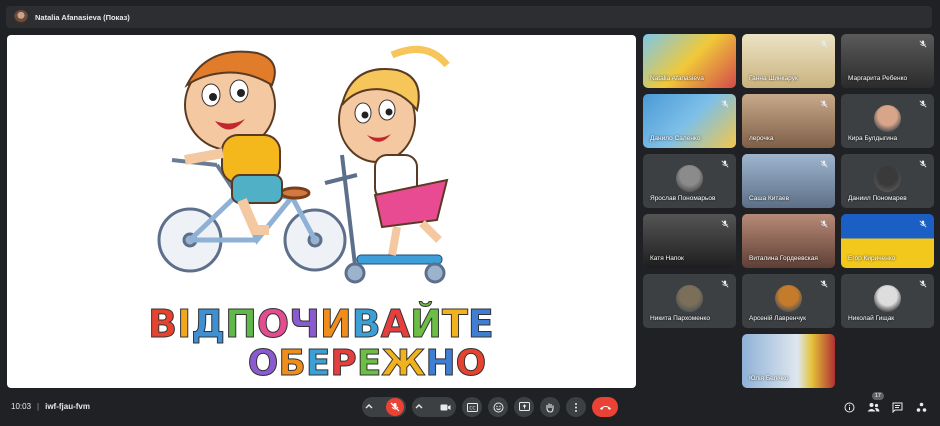 This screenshot has width=940, height=426. What do you see at coordinates (677, 78) in the screenshot?
I see `participant-name: Natalia Afanasieva` at bounding box center [677, 78].